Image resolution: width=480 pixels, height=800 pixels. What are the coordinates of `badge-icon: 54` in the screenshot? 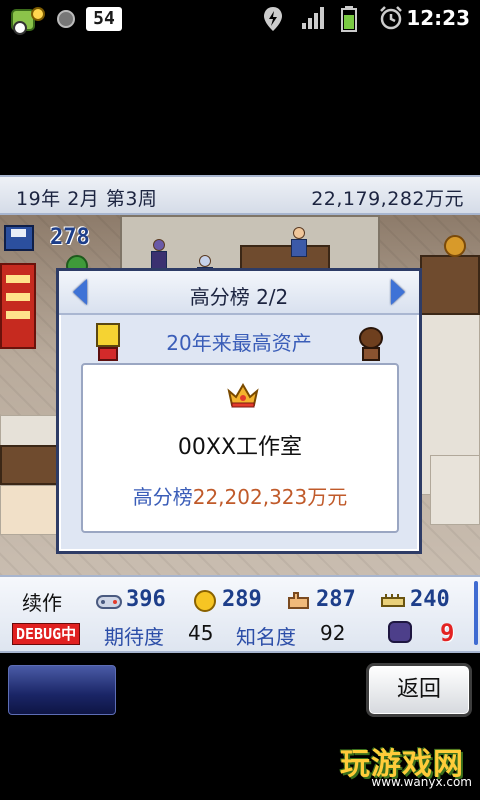 It's located at (104, 19).